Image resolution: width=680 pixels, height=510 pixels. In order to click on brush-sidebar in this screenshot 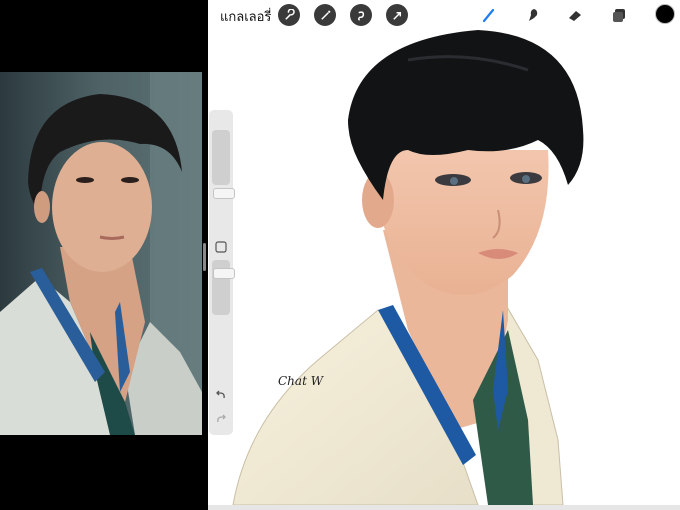, I will do `click(222, 272)`.